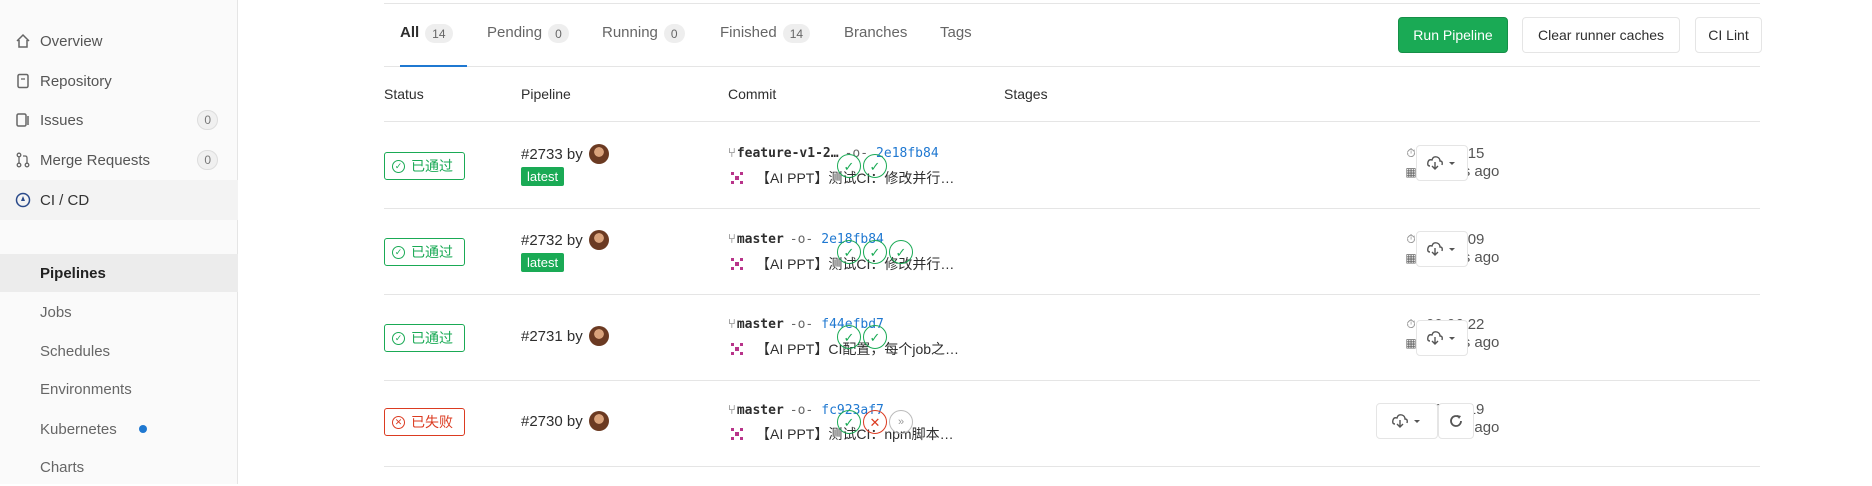 The width and height of the screenshot is (1872, 486). What do you see at coordinates (23, 200) in the screenshot?
I see `rocket-icon` at bounding box center [23, 200].